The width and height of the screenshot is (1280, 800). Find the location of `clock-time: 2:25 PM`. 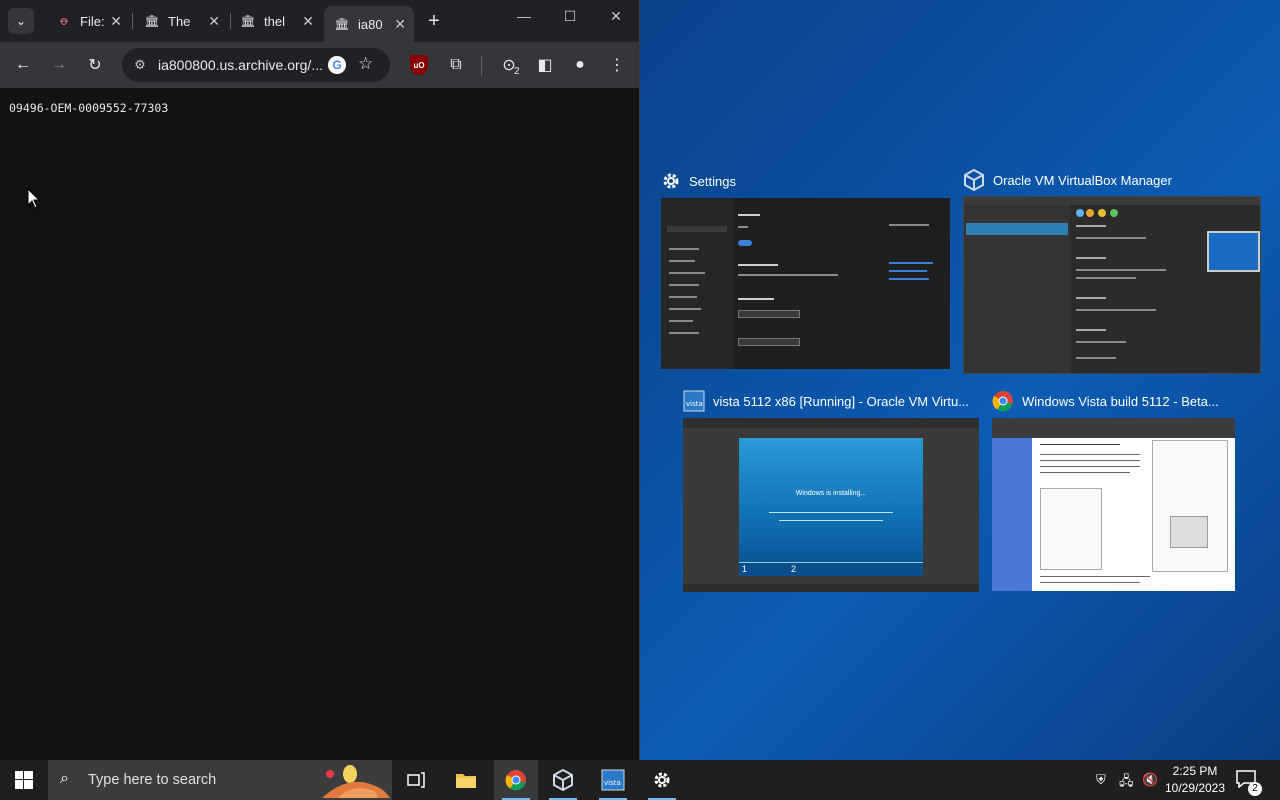

clock-time: 2:25 PM is located at coordinates (1195, 771).